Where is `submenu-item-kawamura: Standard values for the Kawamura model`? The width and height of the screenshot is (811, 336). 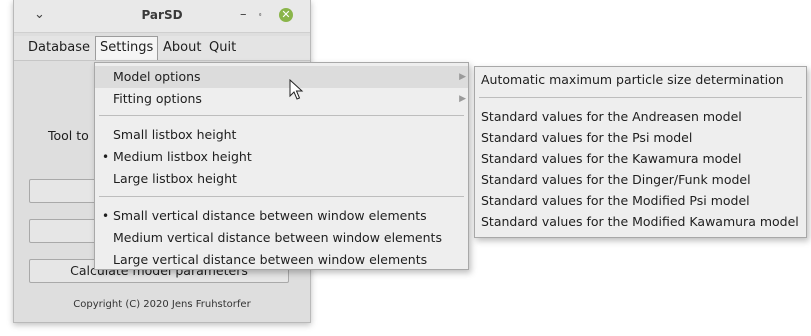
submenu-item-kawamura: Standard values for the Kawamura model is located at coordinates (640, 159).